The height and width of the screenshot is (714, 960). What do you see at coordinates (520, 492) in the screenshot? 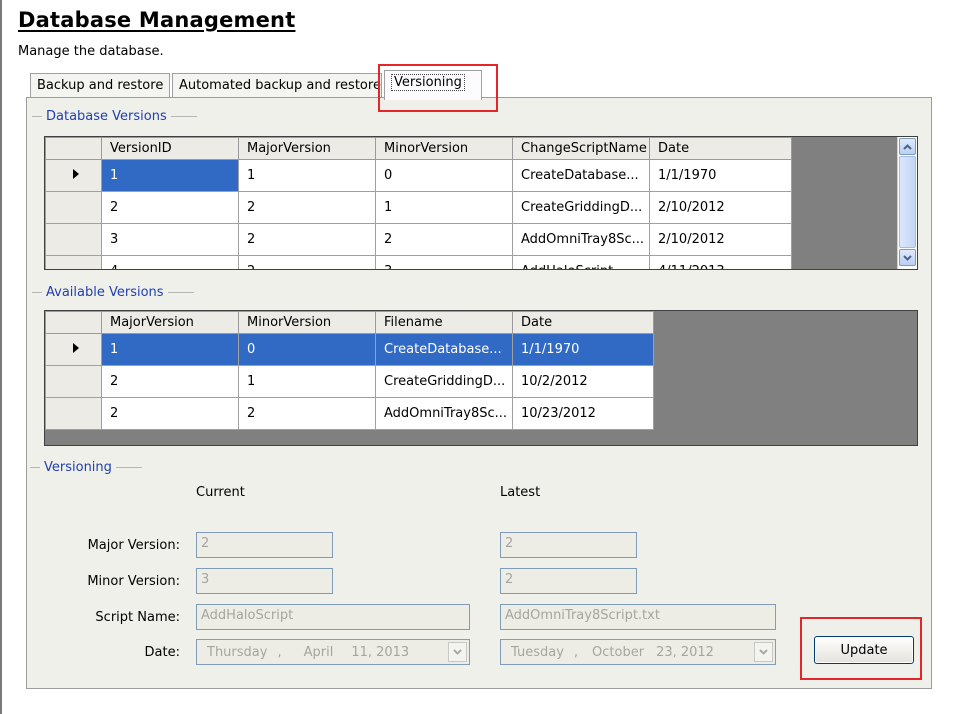
I see `latest-column-header: Latest` at bounding box center [520, 492].